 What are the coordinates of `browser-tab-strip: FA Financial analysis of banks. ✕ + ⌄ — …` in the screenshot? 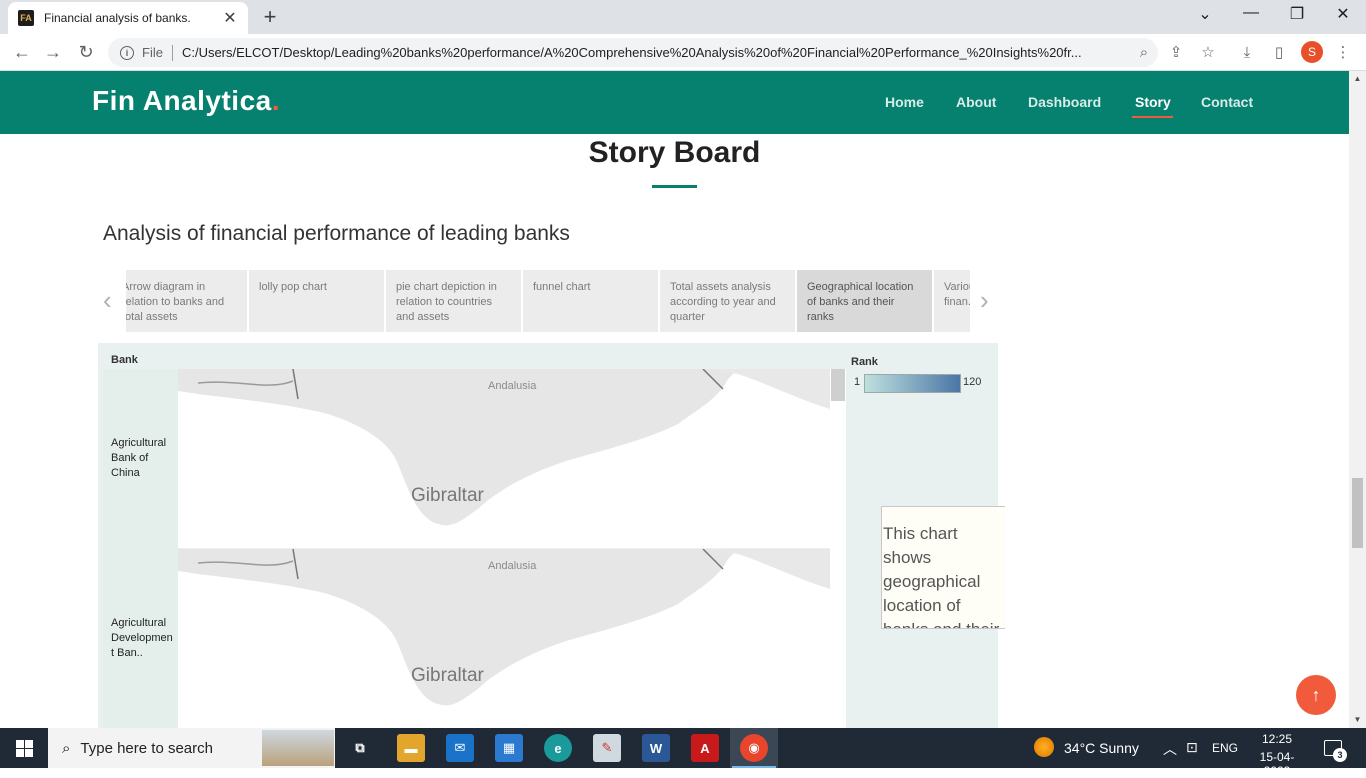 It's located at (683, 17).